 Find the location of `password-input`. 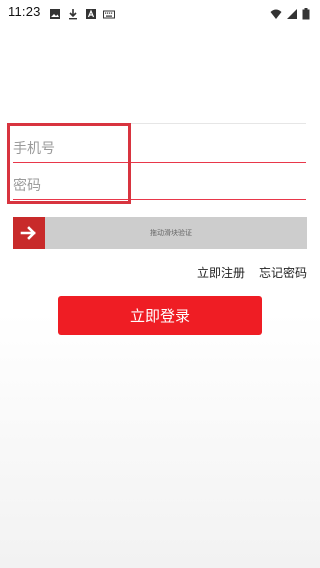

password-input is located at coordinates (159, 188).